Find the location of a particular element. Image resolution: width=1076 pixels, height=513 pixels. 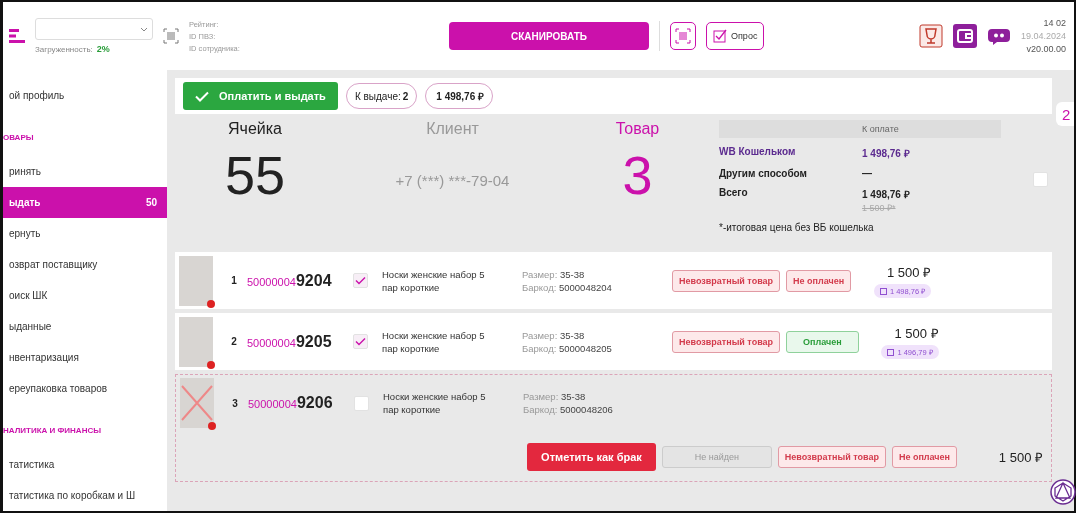

sidebar-item: ой профиль is located at coordinates (85, 96).